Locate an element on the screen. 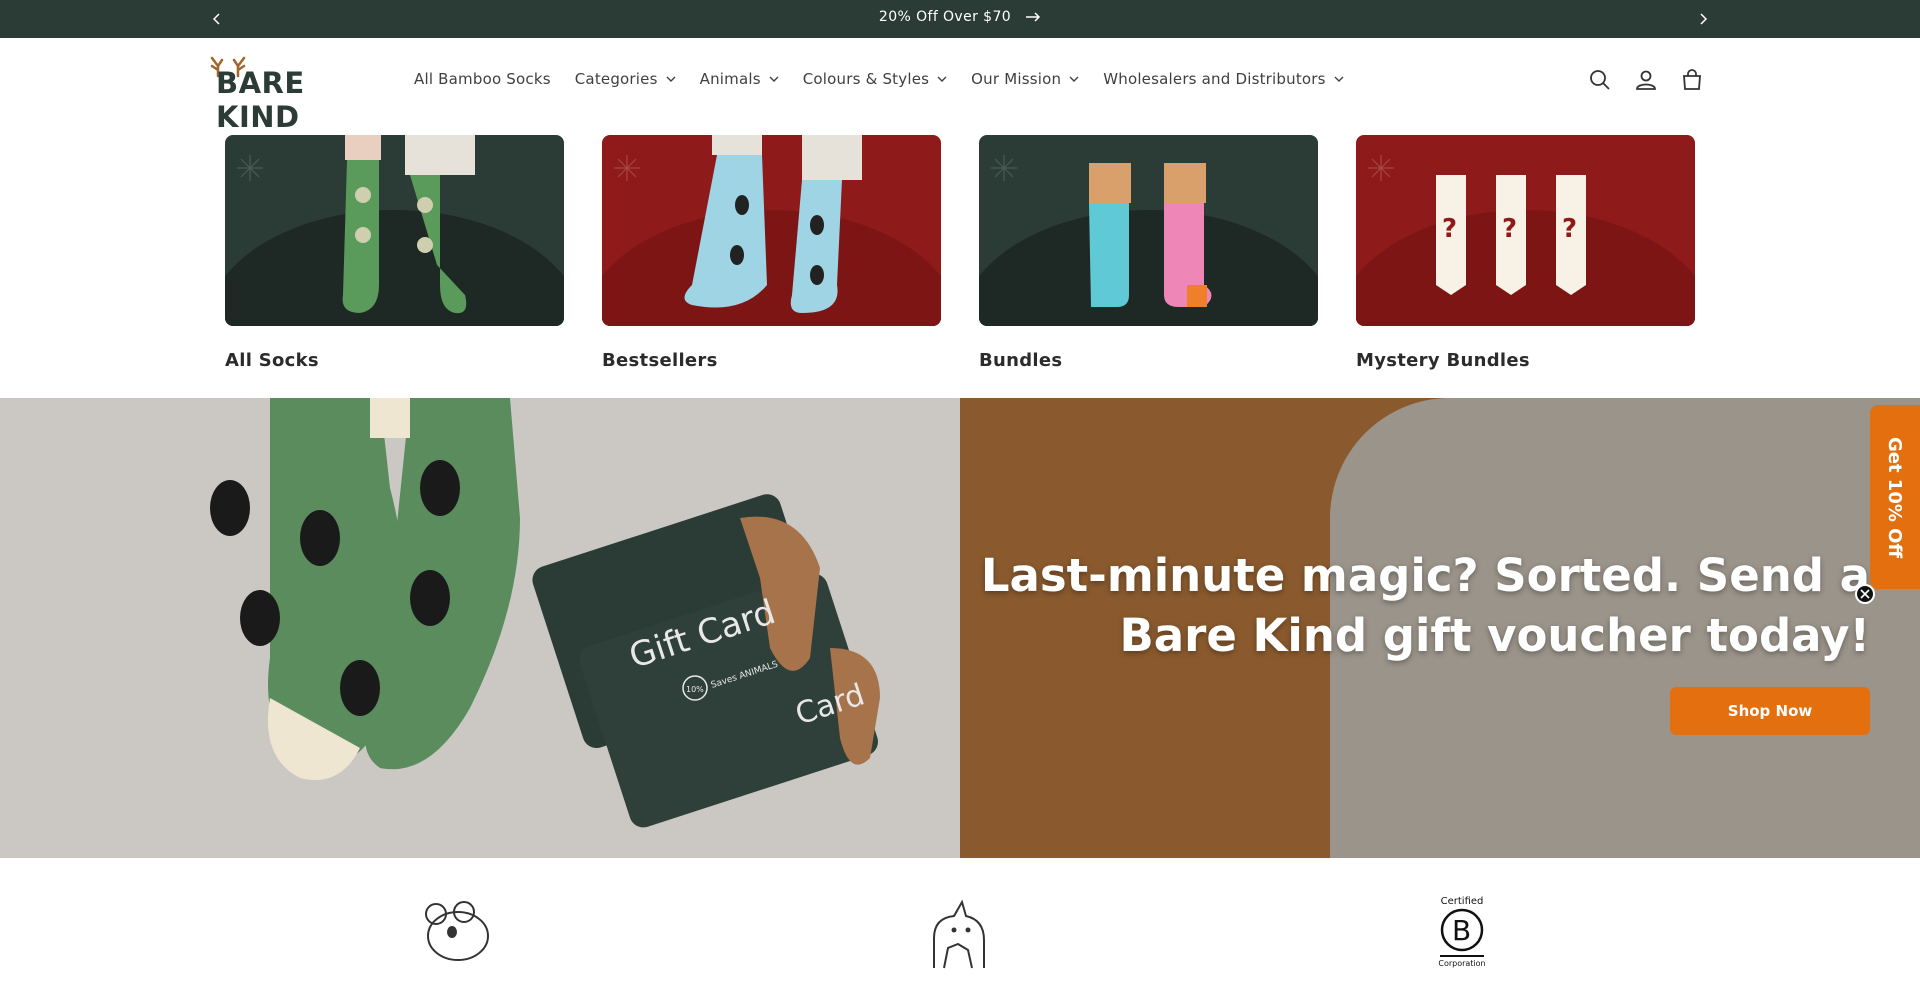 The image size is (1920, 993). svg-text: B is located at coordinates (1461, 930).